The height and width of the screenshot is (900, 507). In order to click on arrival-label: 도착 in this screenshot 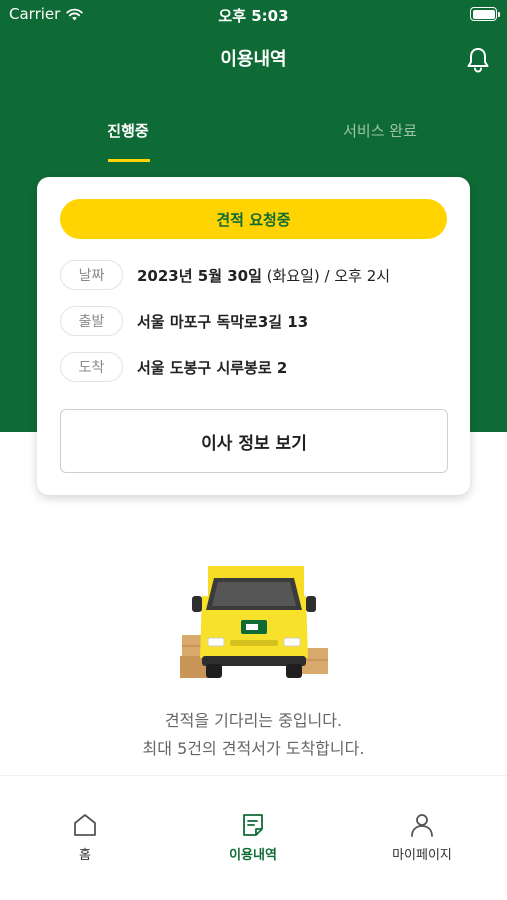, I will do `click(91, 367)`.